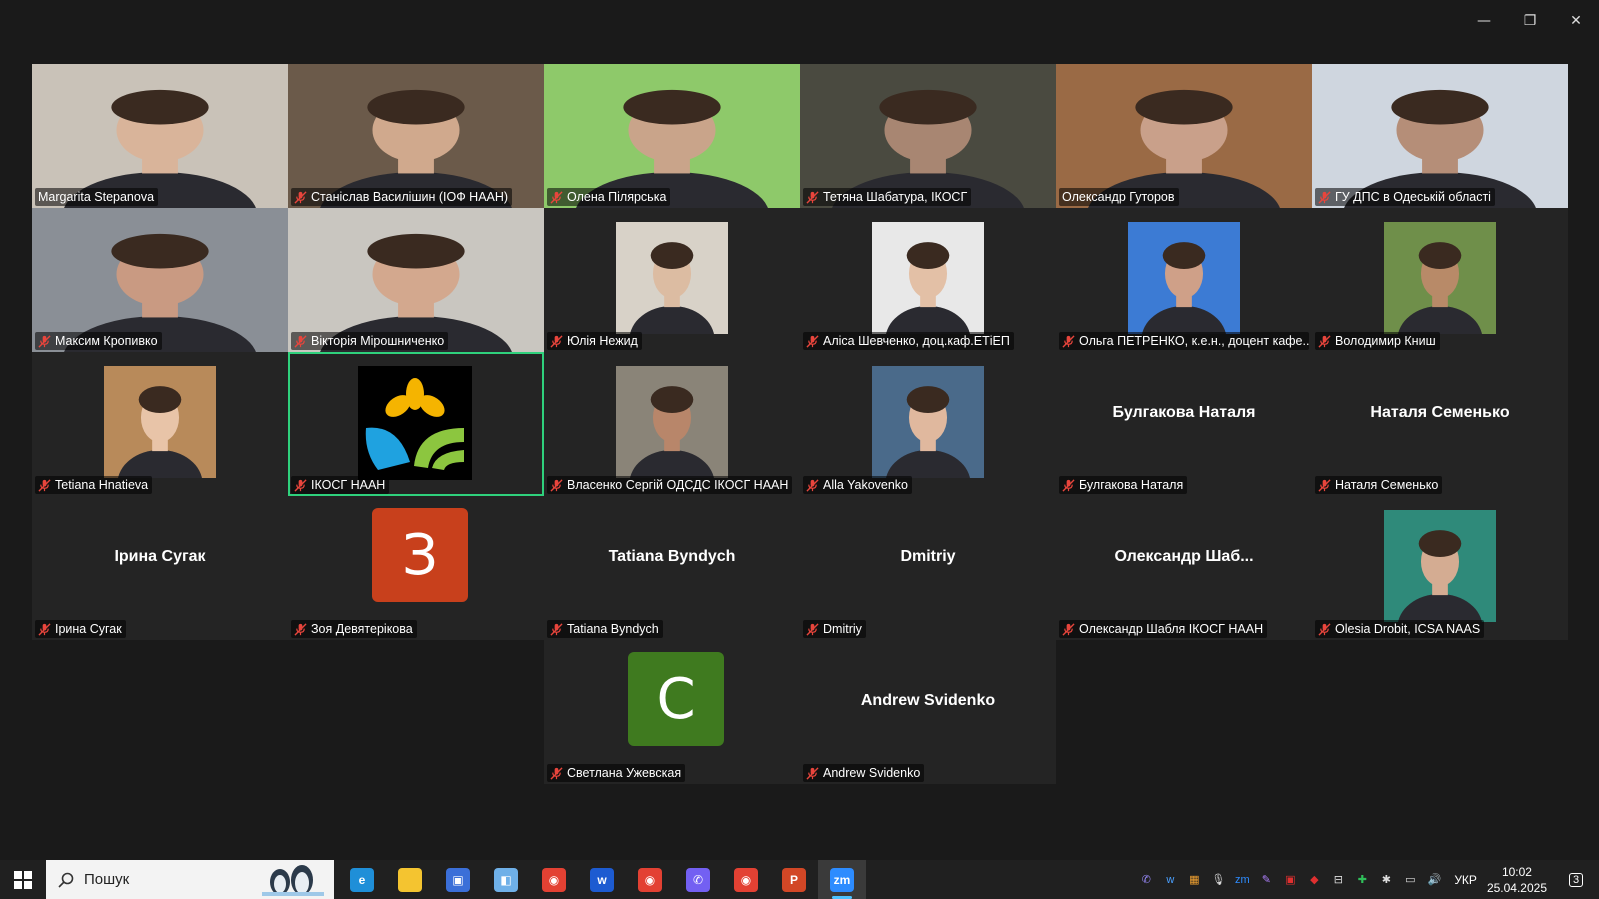 This screenshot has height=899, width=1599. I want to click on participant-name-label: Ірина Сугак, so click(80, 629).